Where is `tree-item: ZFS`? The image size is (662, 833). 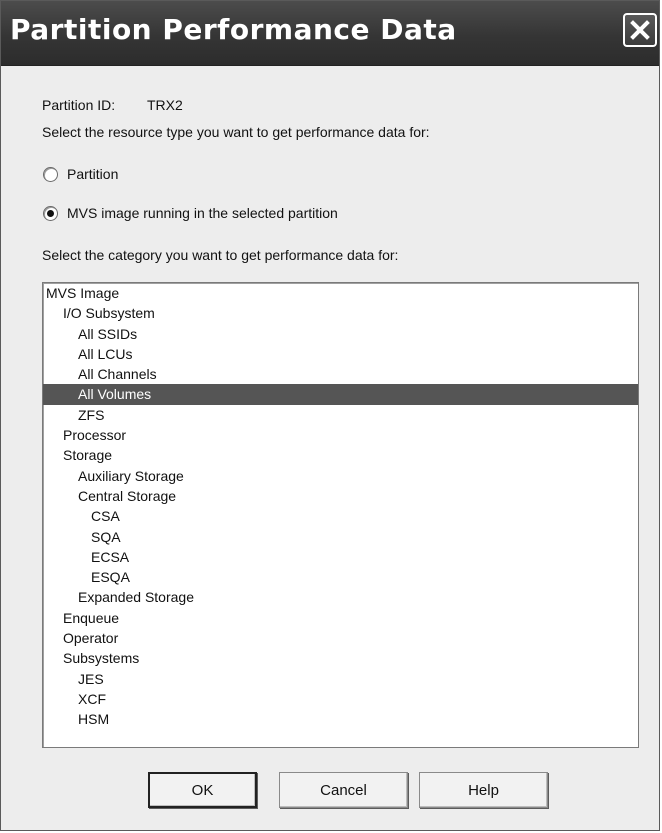
tree-item: ZFS is located at coordinates (340, 415).